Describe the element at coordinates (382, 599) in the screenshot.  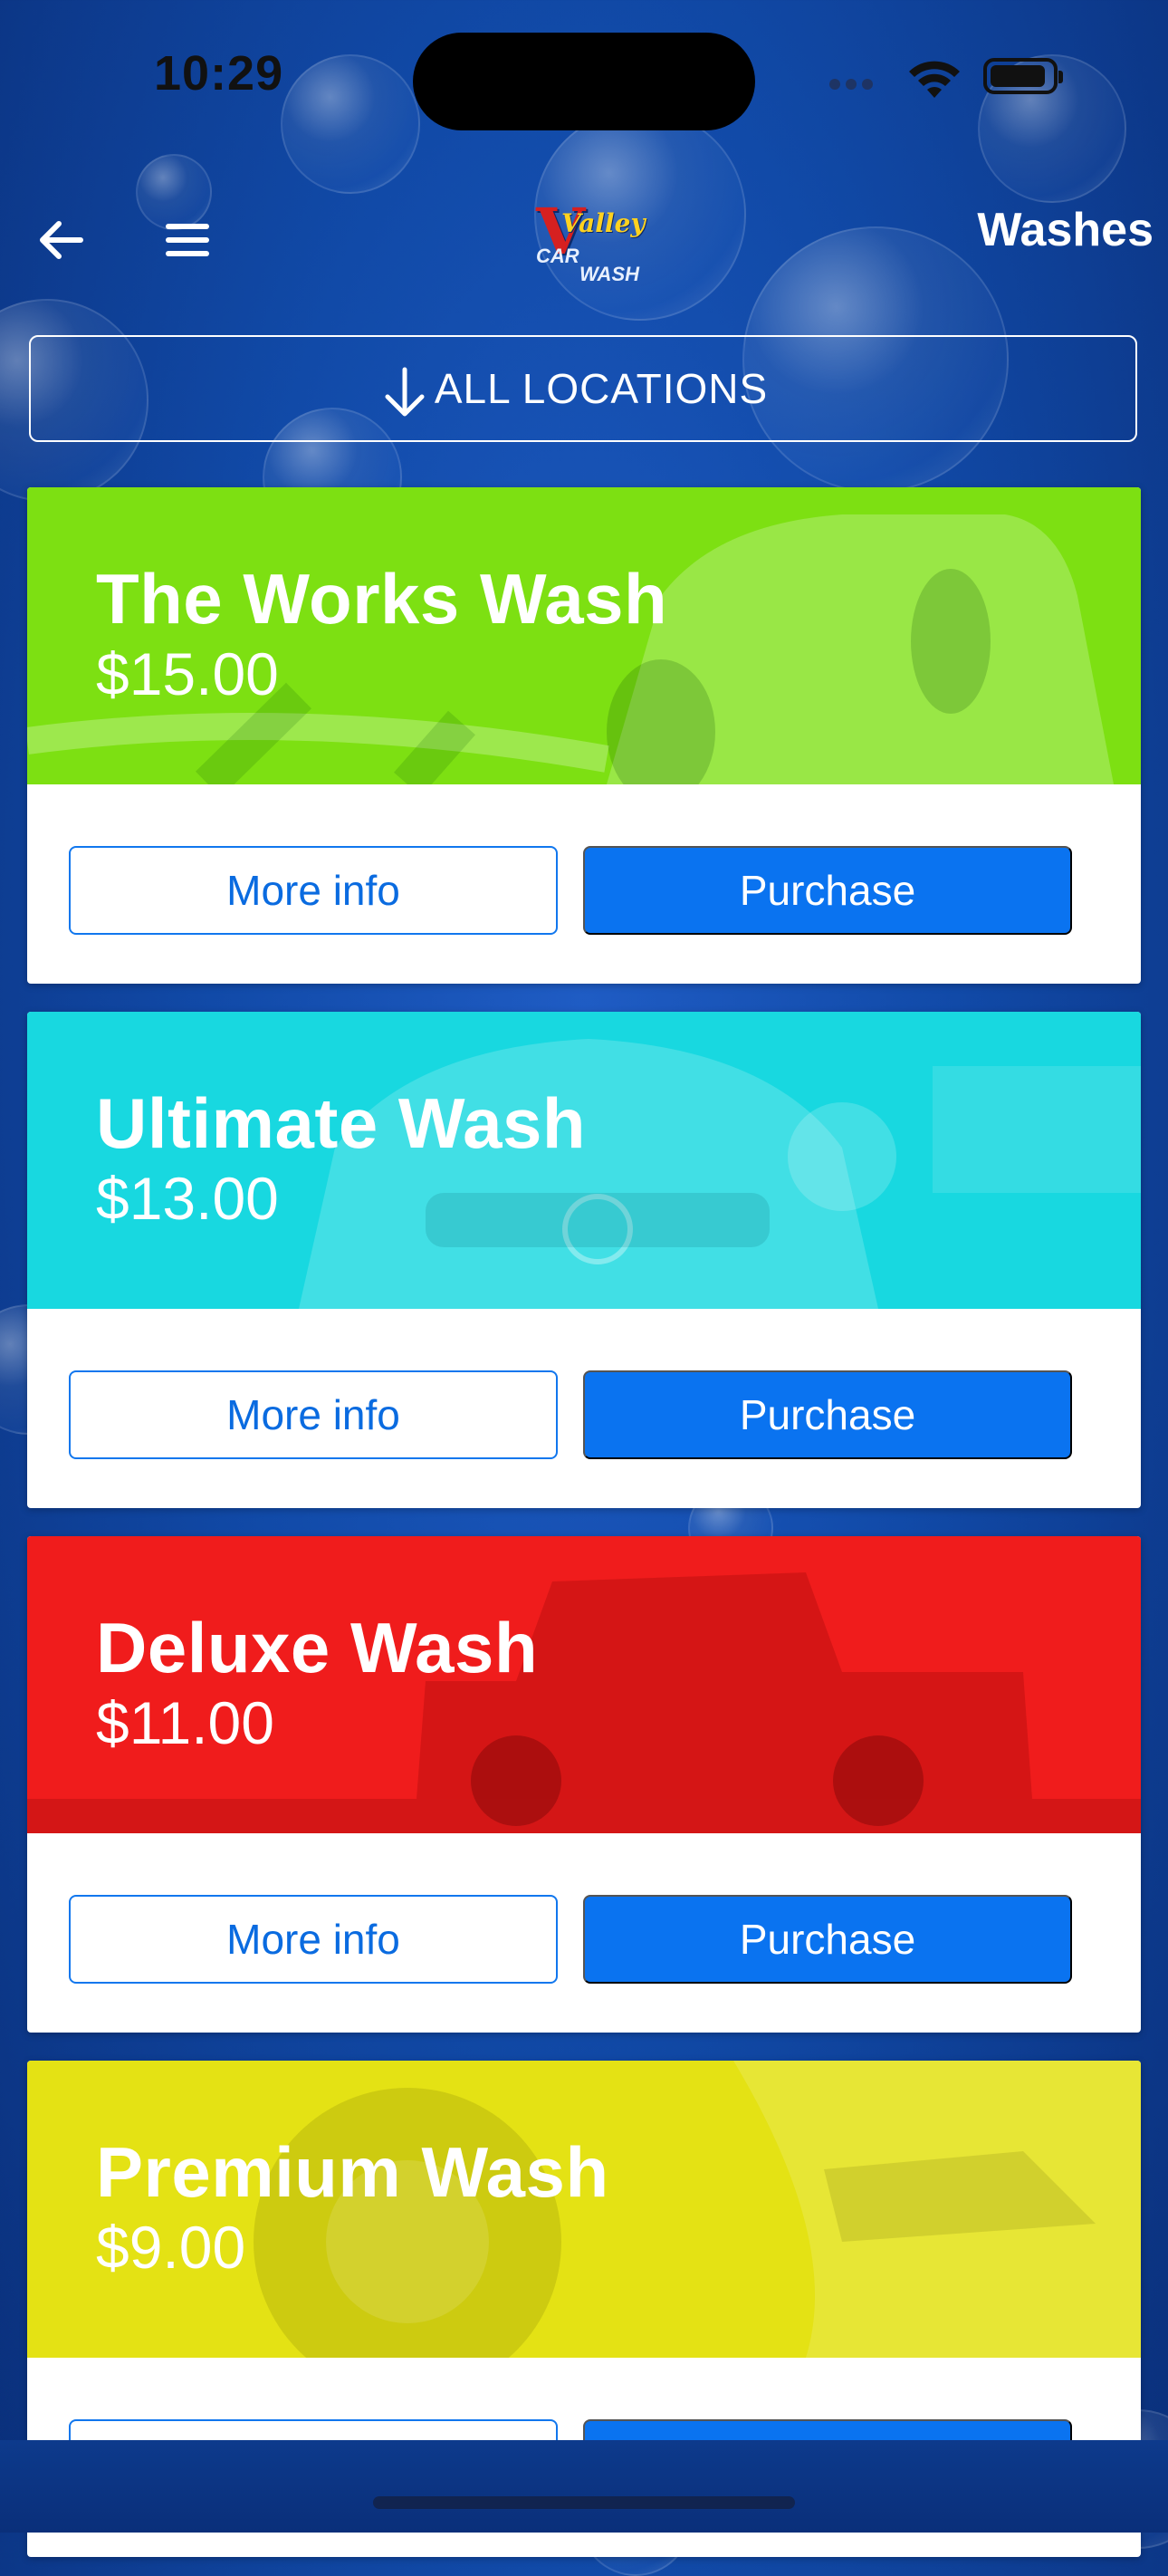
I see `wash-name: The Works Wash` at that location.